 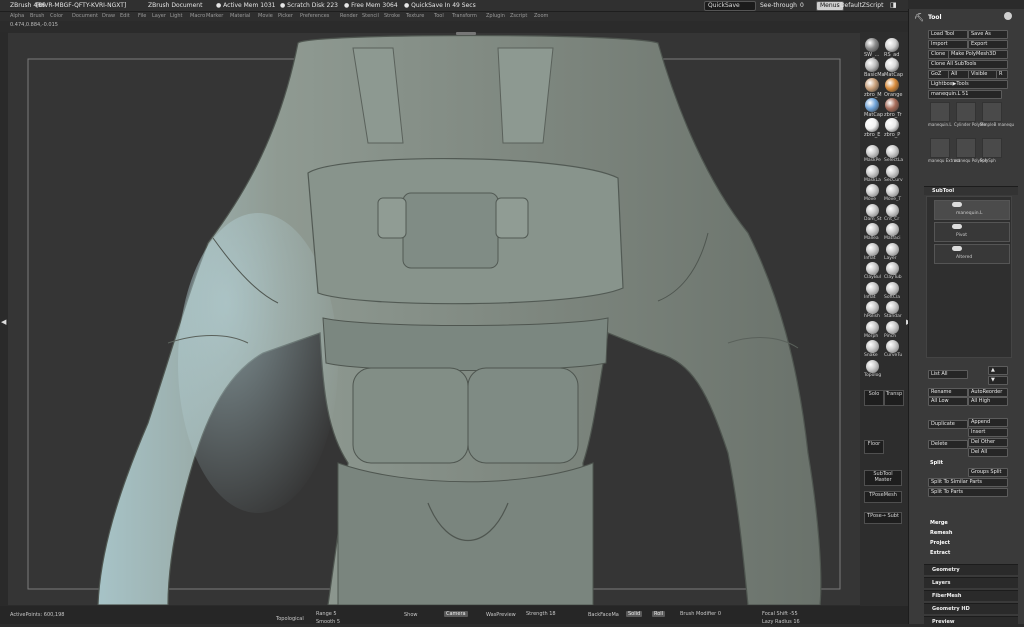 I want to click on all-low-button: All Low, so click(x=948, y=401).